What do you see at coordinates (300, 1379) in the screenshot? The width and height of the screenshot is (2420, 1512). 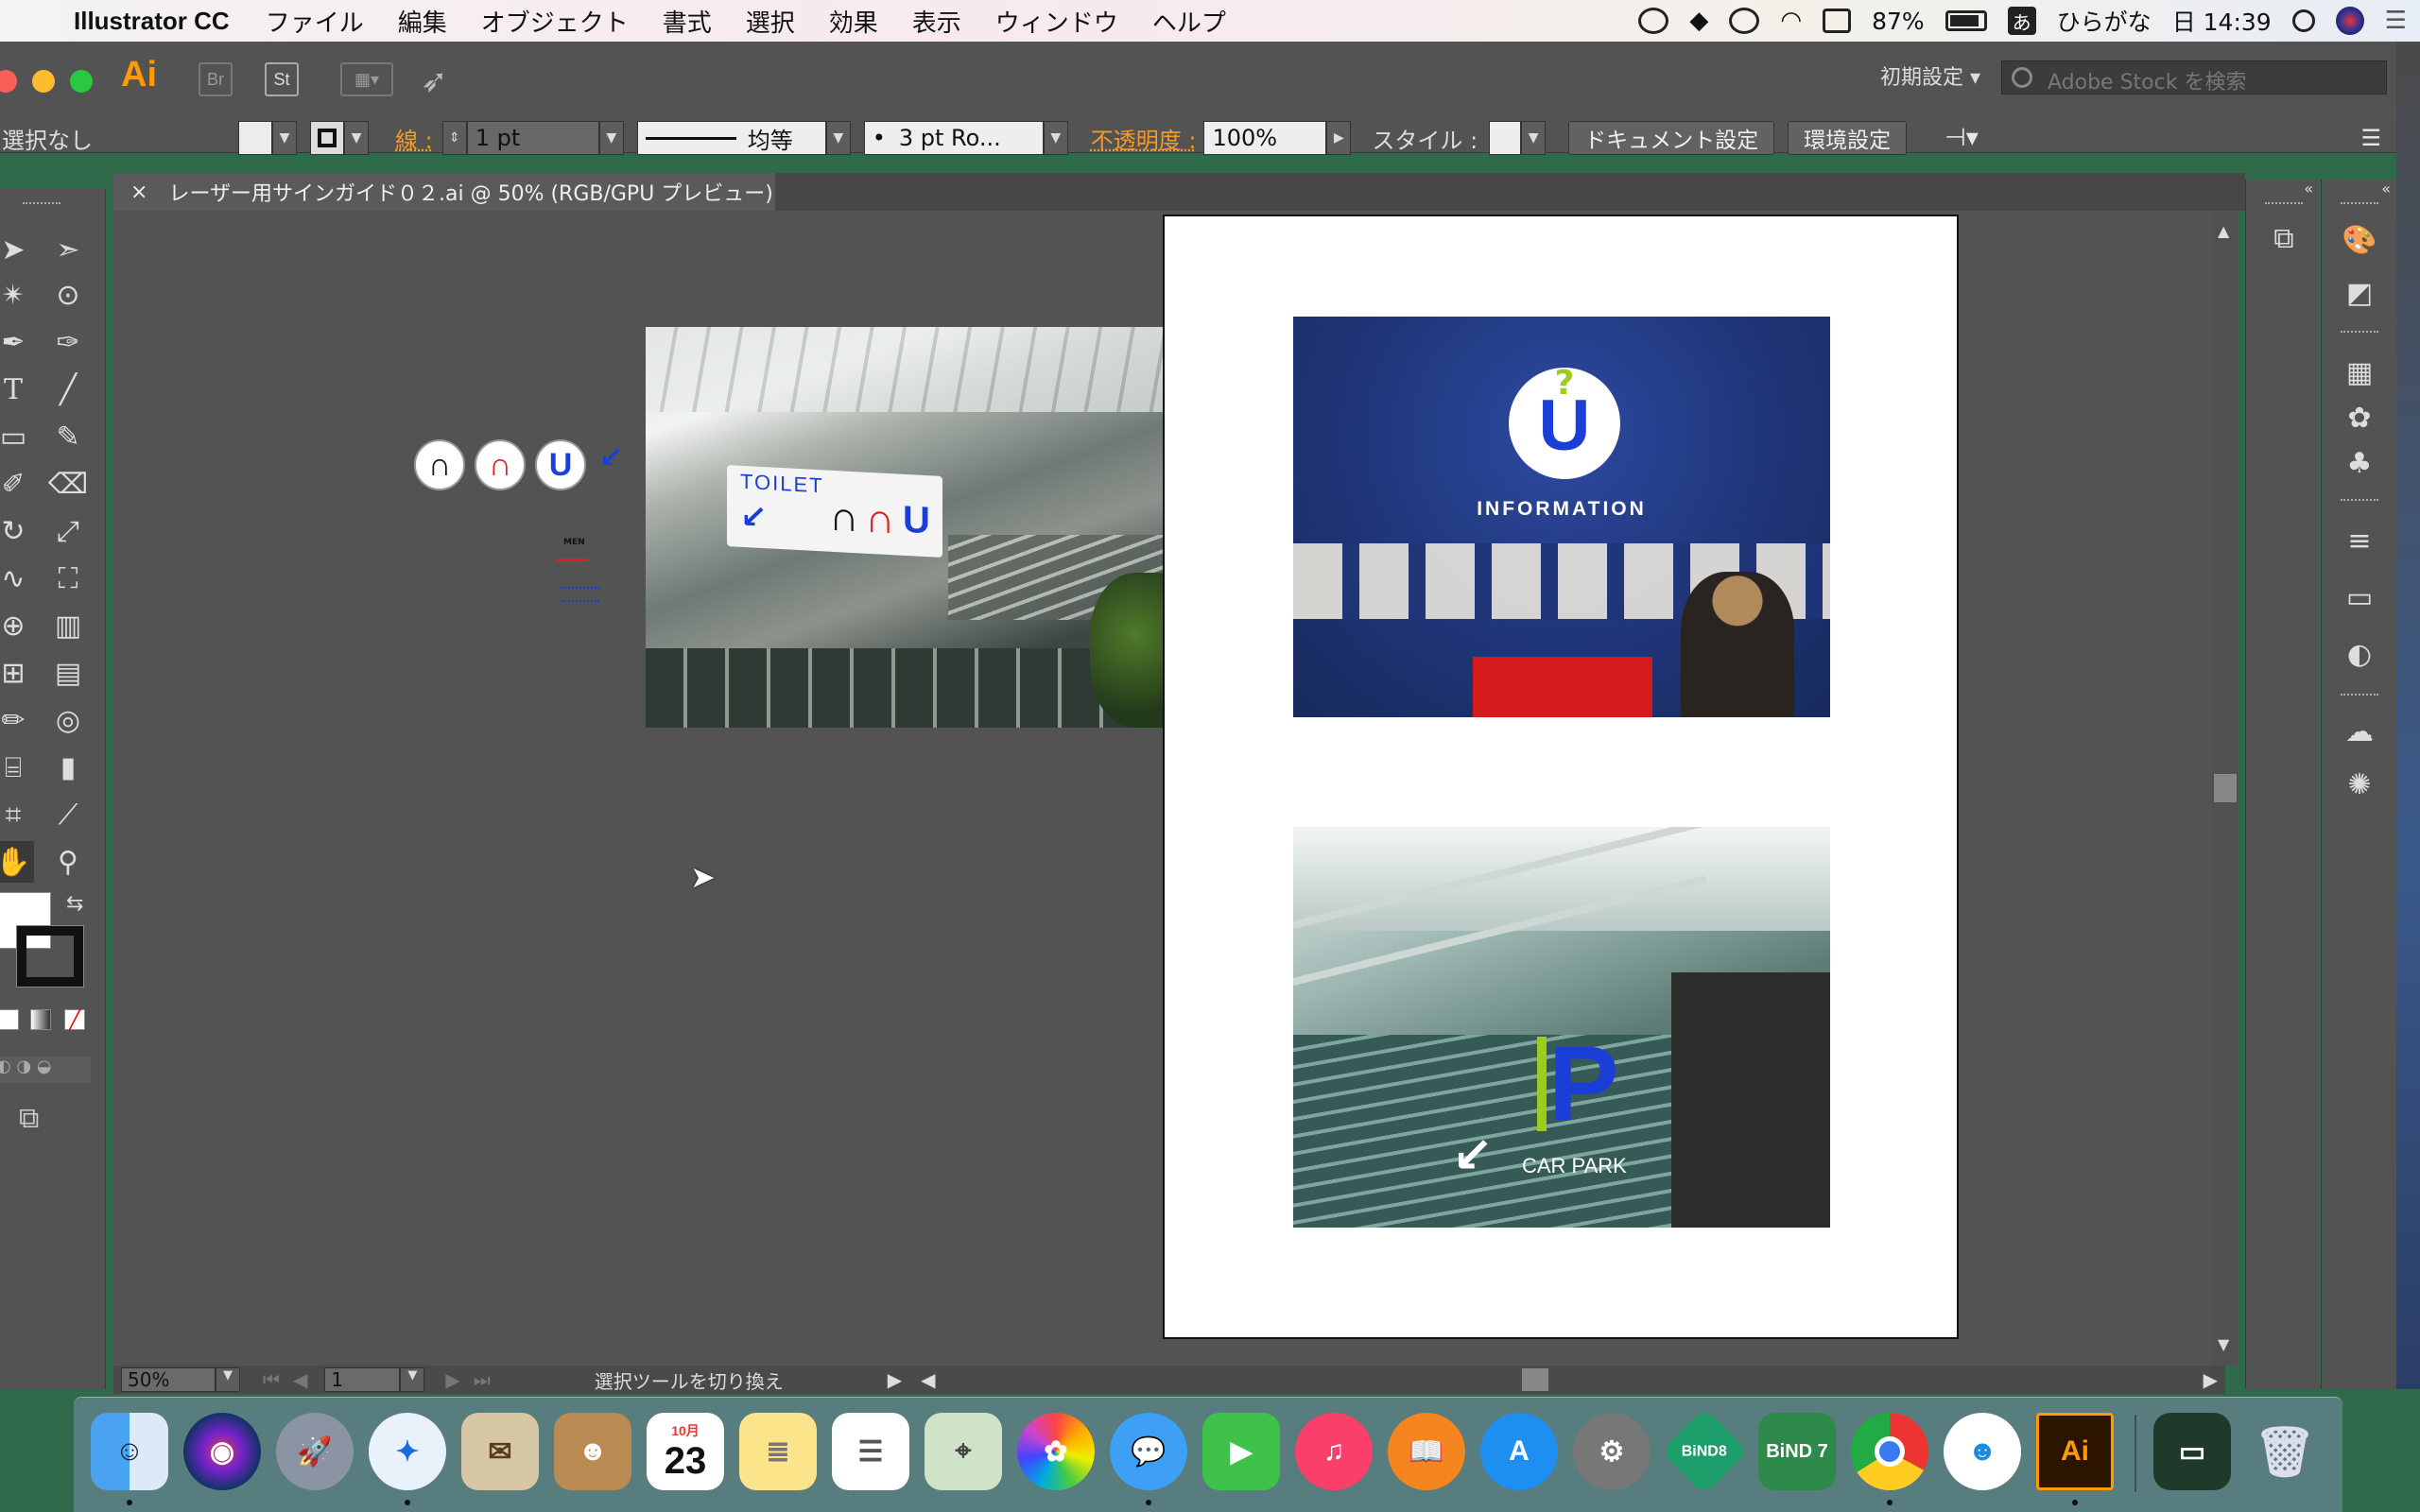 I see `prev-artboard-icon: ◀` at bounding box center [300, 1379].